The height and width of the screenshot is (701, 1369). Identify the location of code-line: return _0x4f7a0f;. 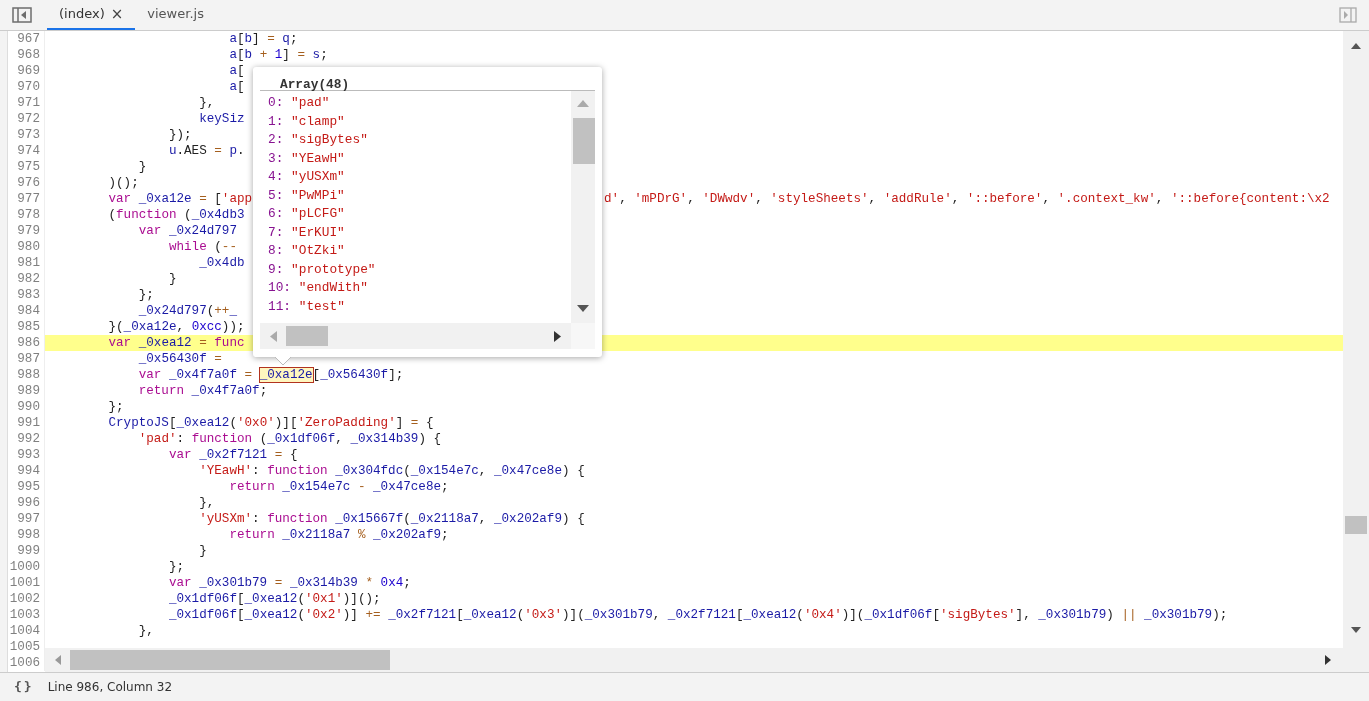
(202, 391).